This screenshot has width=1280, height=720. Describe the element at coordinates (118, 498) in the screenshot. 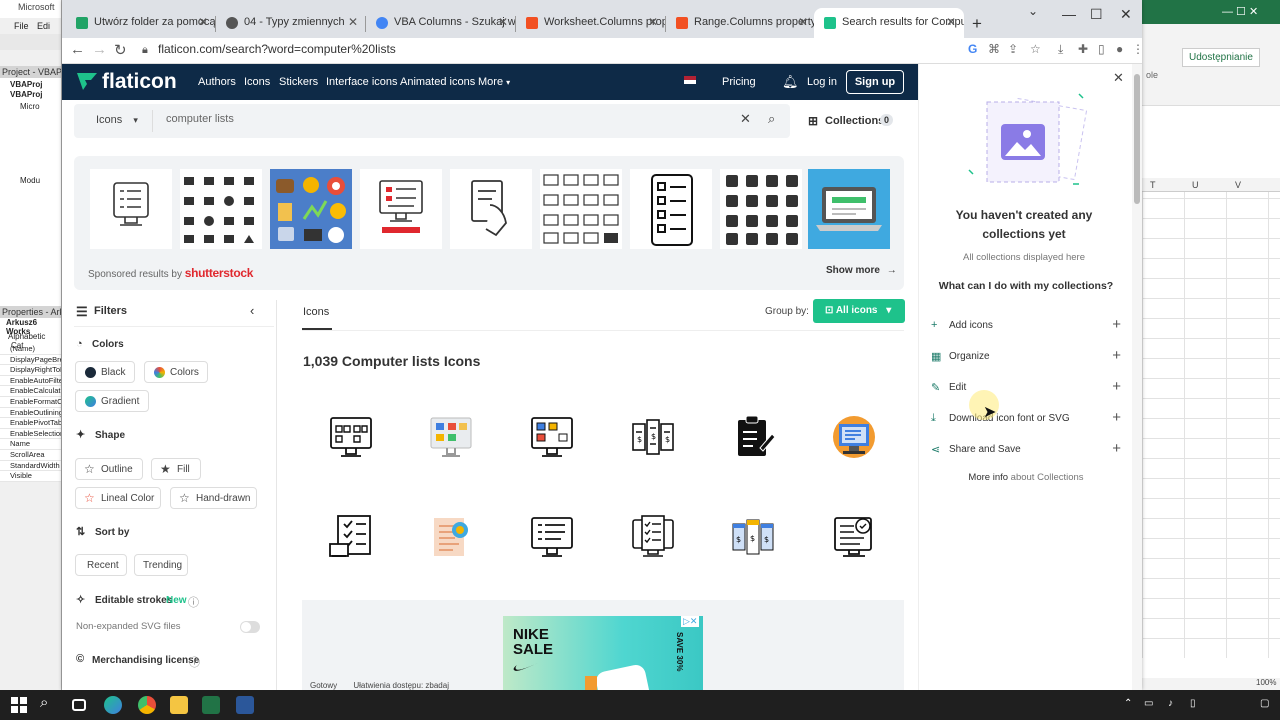

I see `filter-lineal-color: ☆ Lineal Color` at that location.